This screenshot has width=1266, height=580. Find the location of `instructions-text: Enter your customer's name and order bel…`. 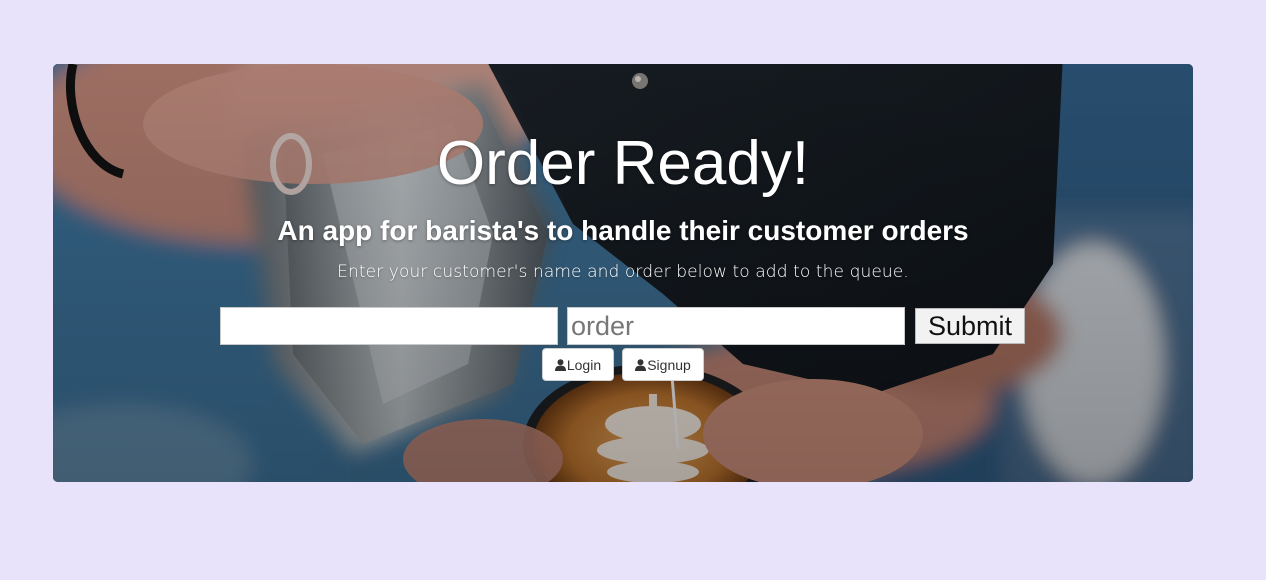

instructions-text: Enter your customer's name and order bel… is located at coordinates (623, 272).